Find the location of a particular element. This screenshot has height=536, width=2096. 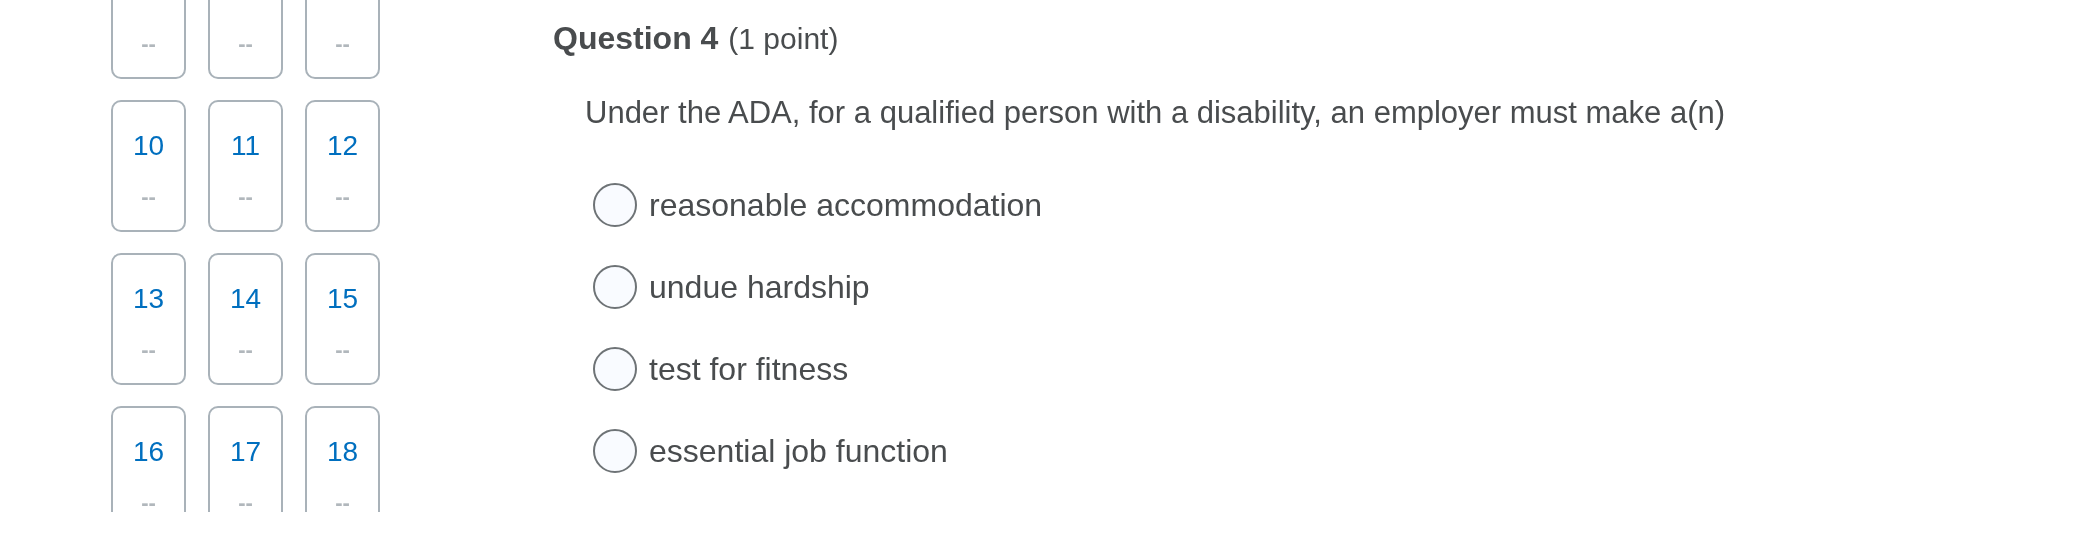

question-prompt: Under the ADA, for a qualified person with a disability, an employer must make a(n) is located at coordinates (1155, 113).